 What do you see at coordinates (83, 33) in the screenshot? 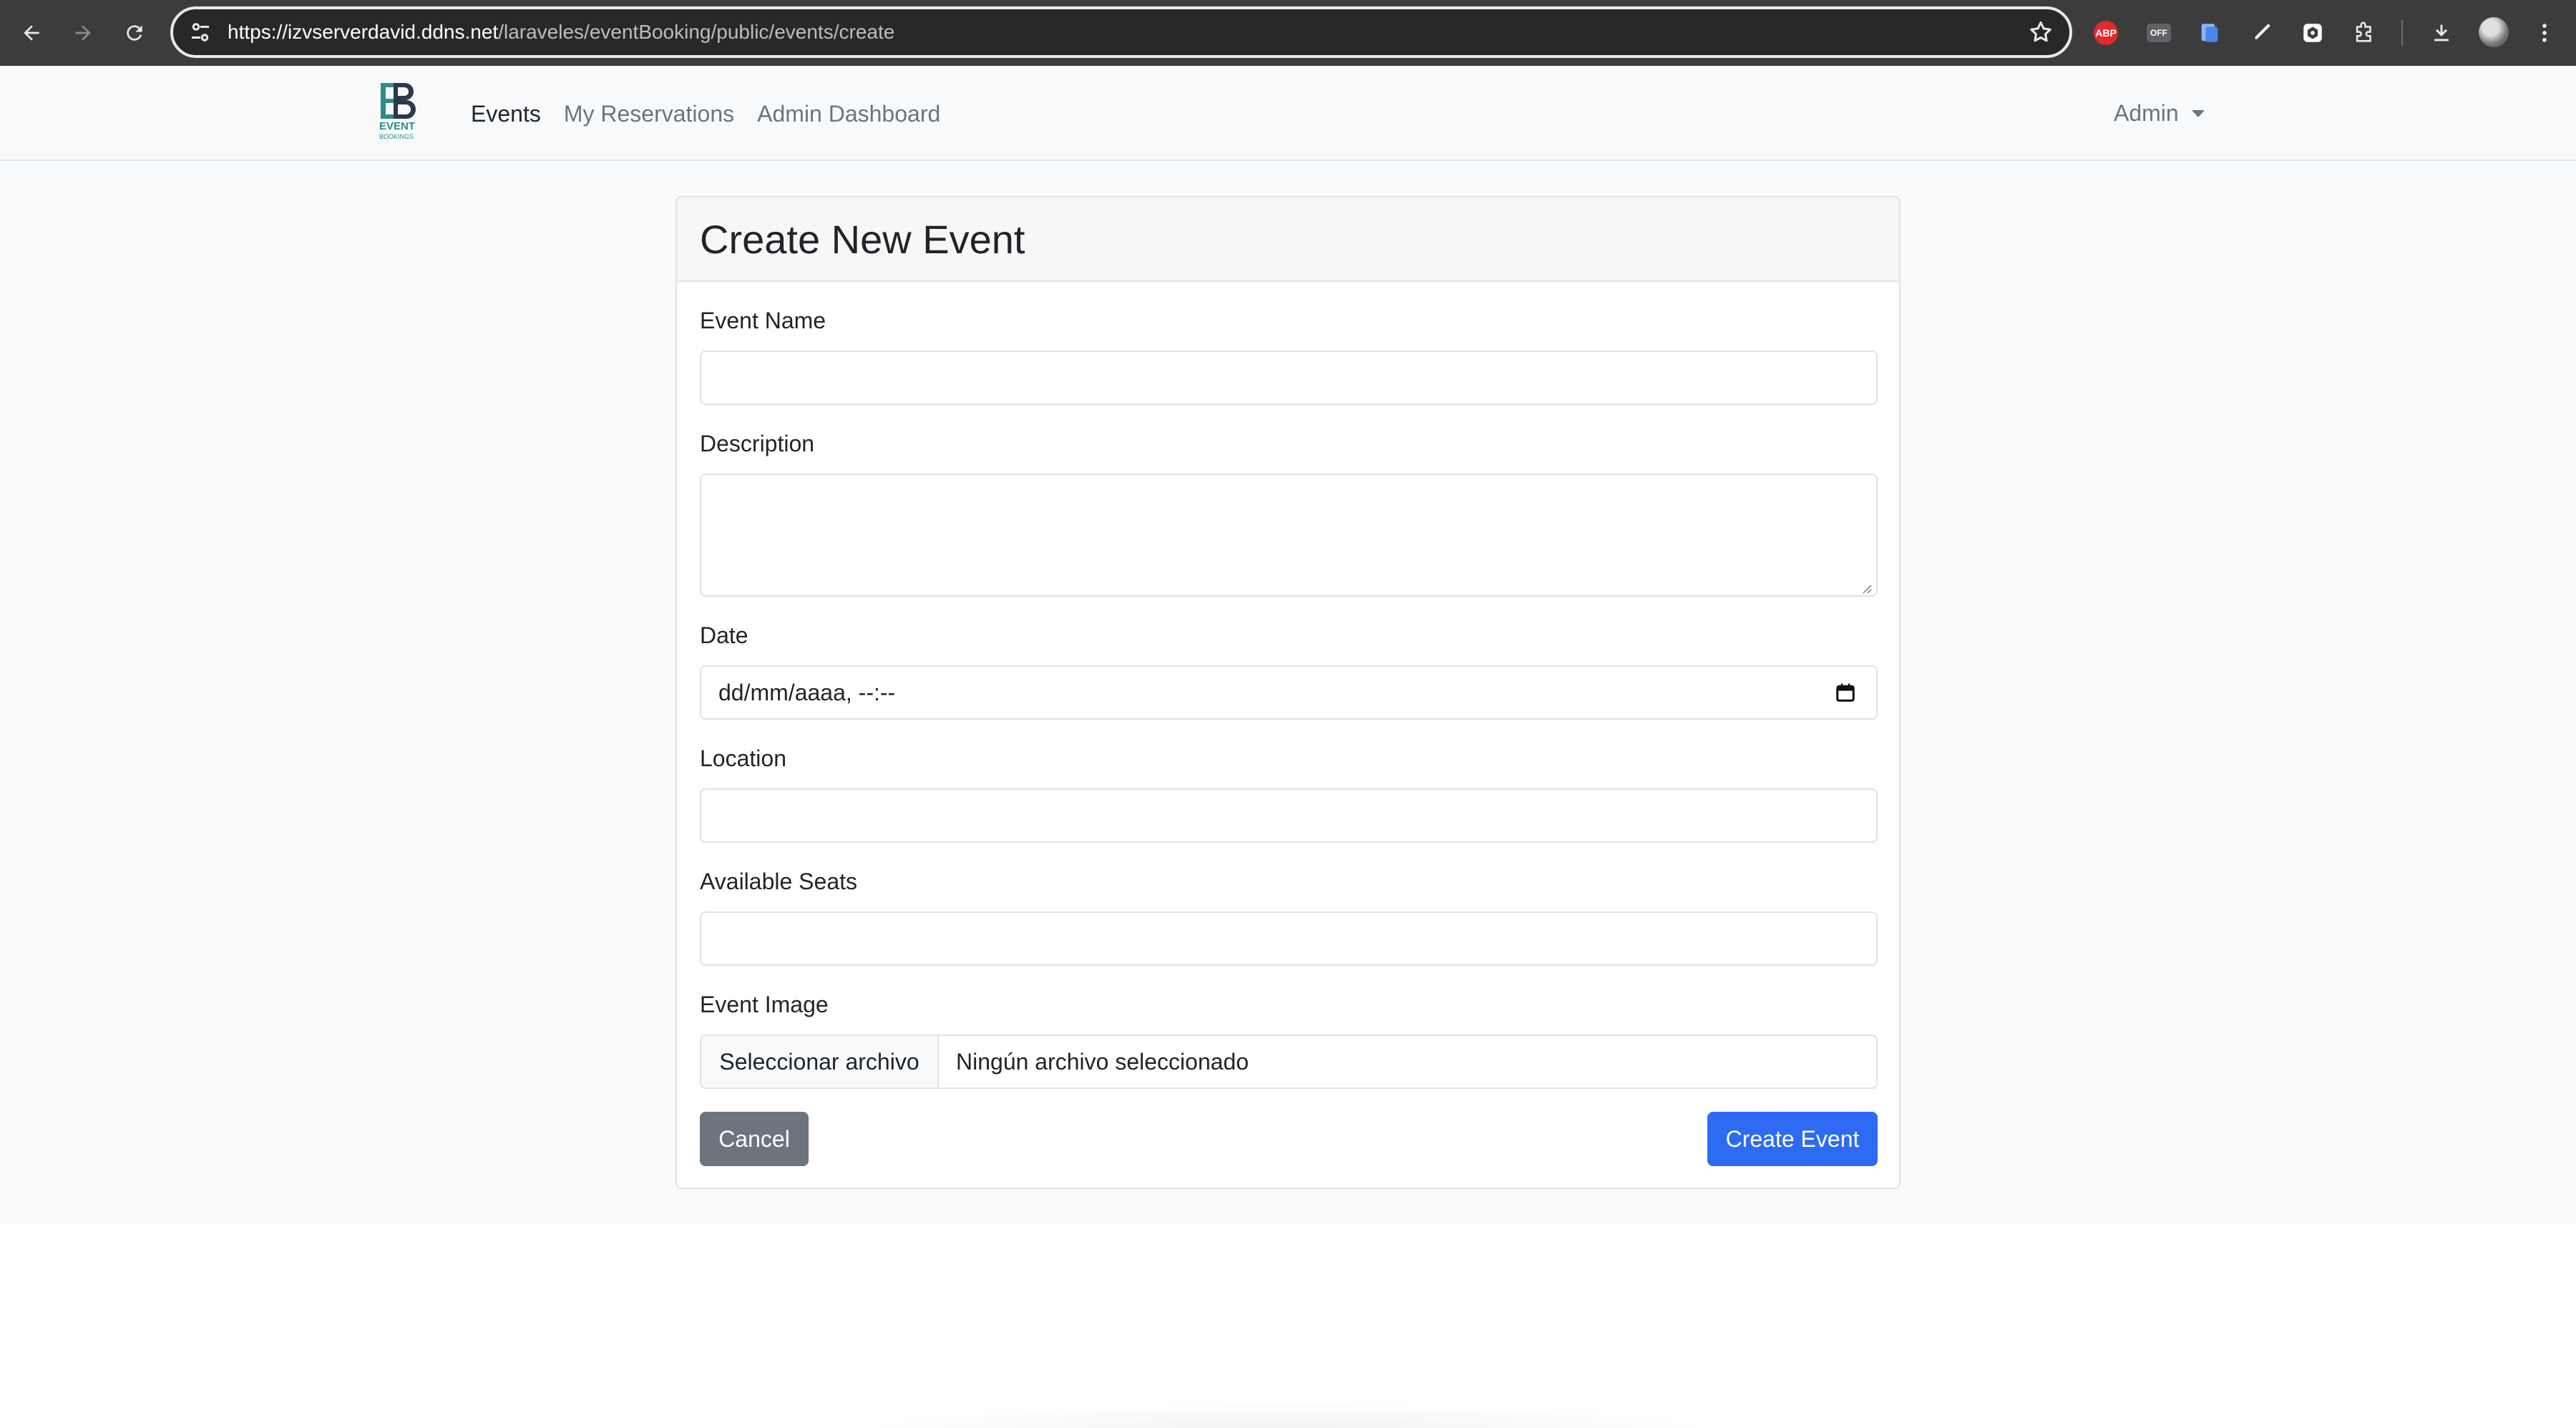
I see `forward-icon` at bounding box center [83, 33].